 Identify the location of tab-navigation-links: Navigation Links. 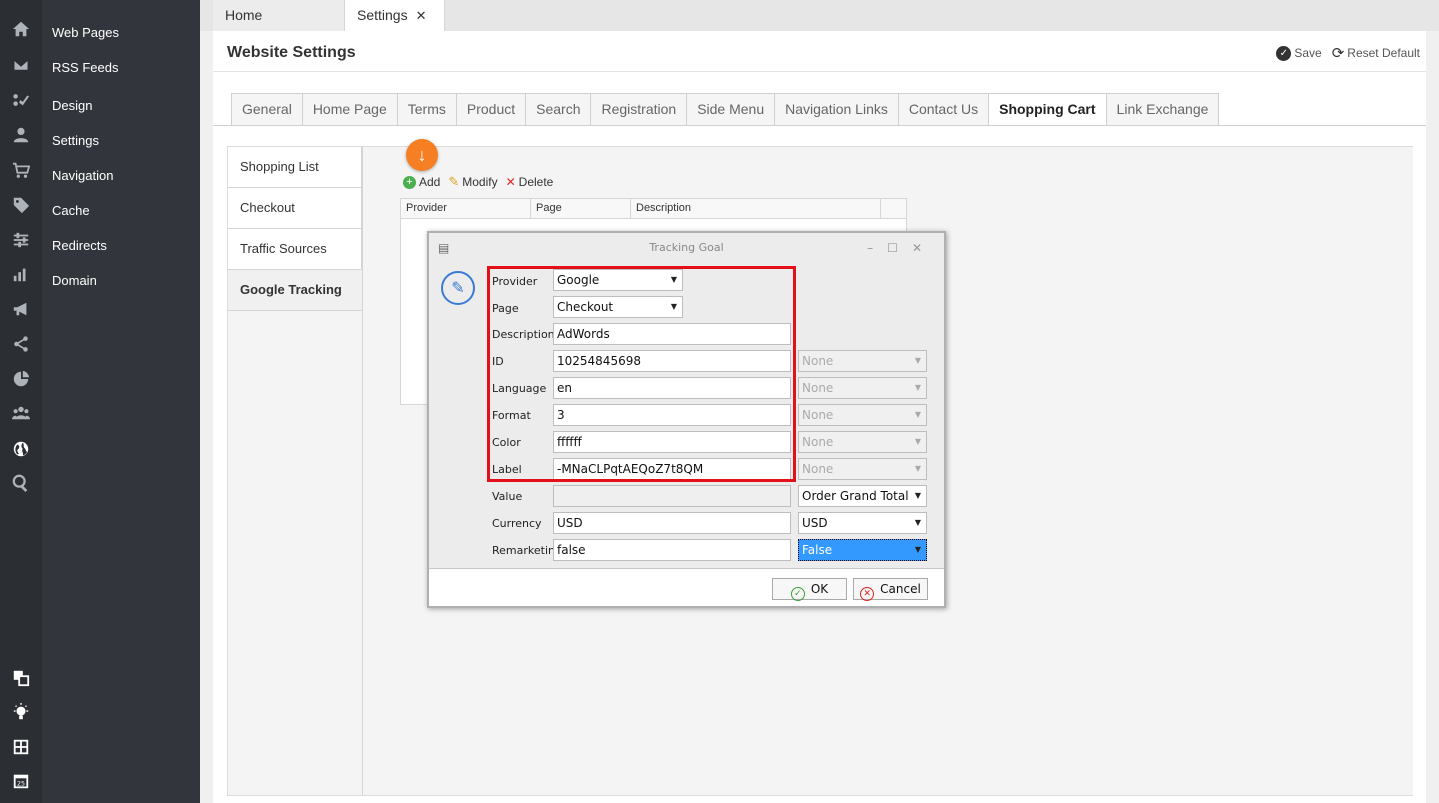
(836, 109).